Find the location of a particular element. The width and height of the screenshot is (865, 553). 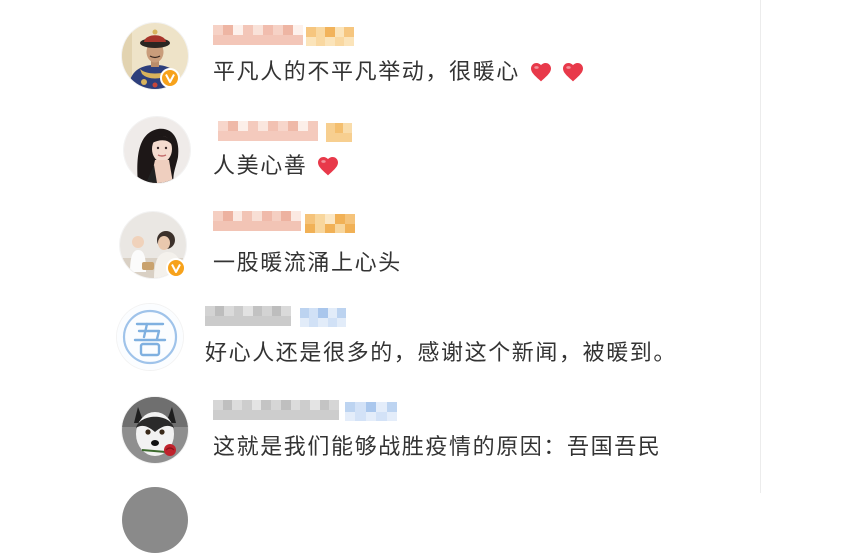

comment-text-row: 好心人还是很多的，感谢这个新闻，被暖到。 is located at coordinates (442, 353).